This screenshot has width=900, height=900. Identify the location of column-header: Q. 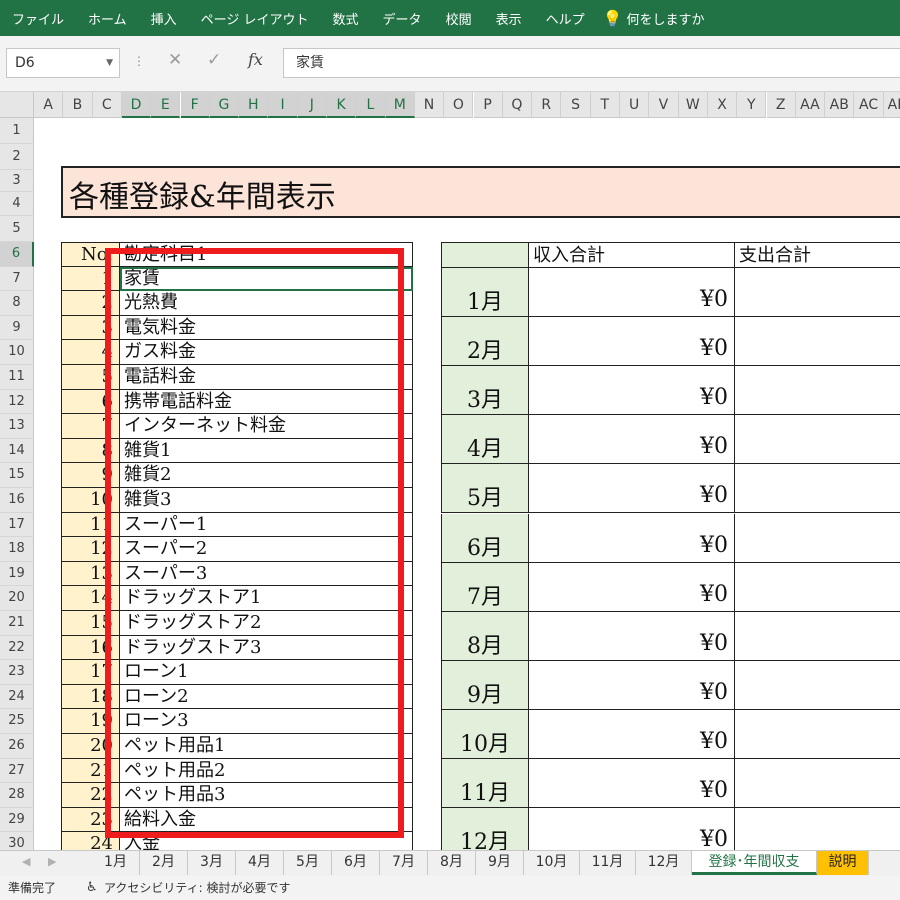
(517, 105).